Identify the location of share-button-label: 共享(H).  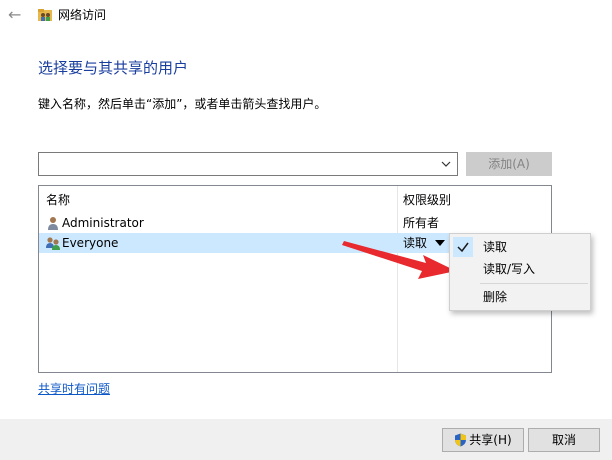
(490, 440).